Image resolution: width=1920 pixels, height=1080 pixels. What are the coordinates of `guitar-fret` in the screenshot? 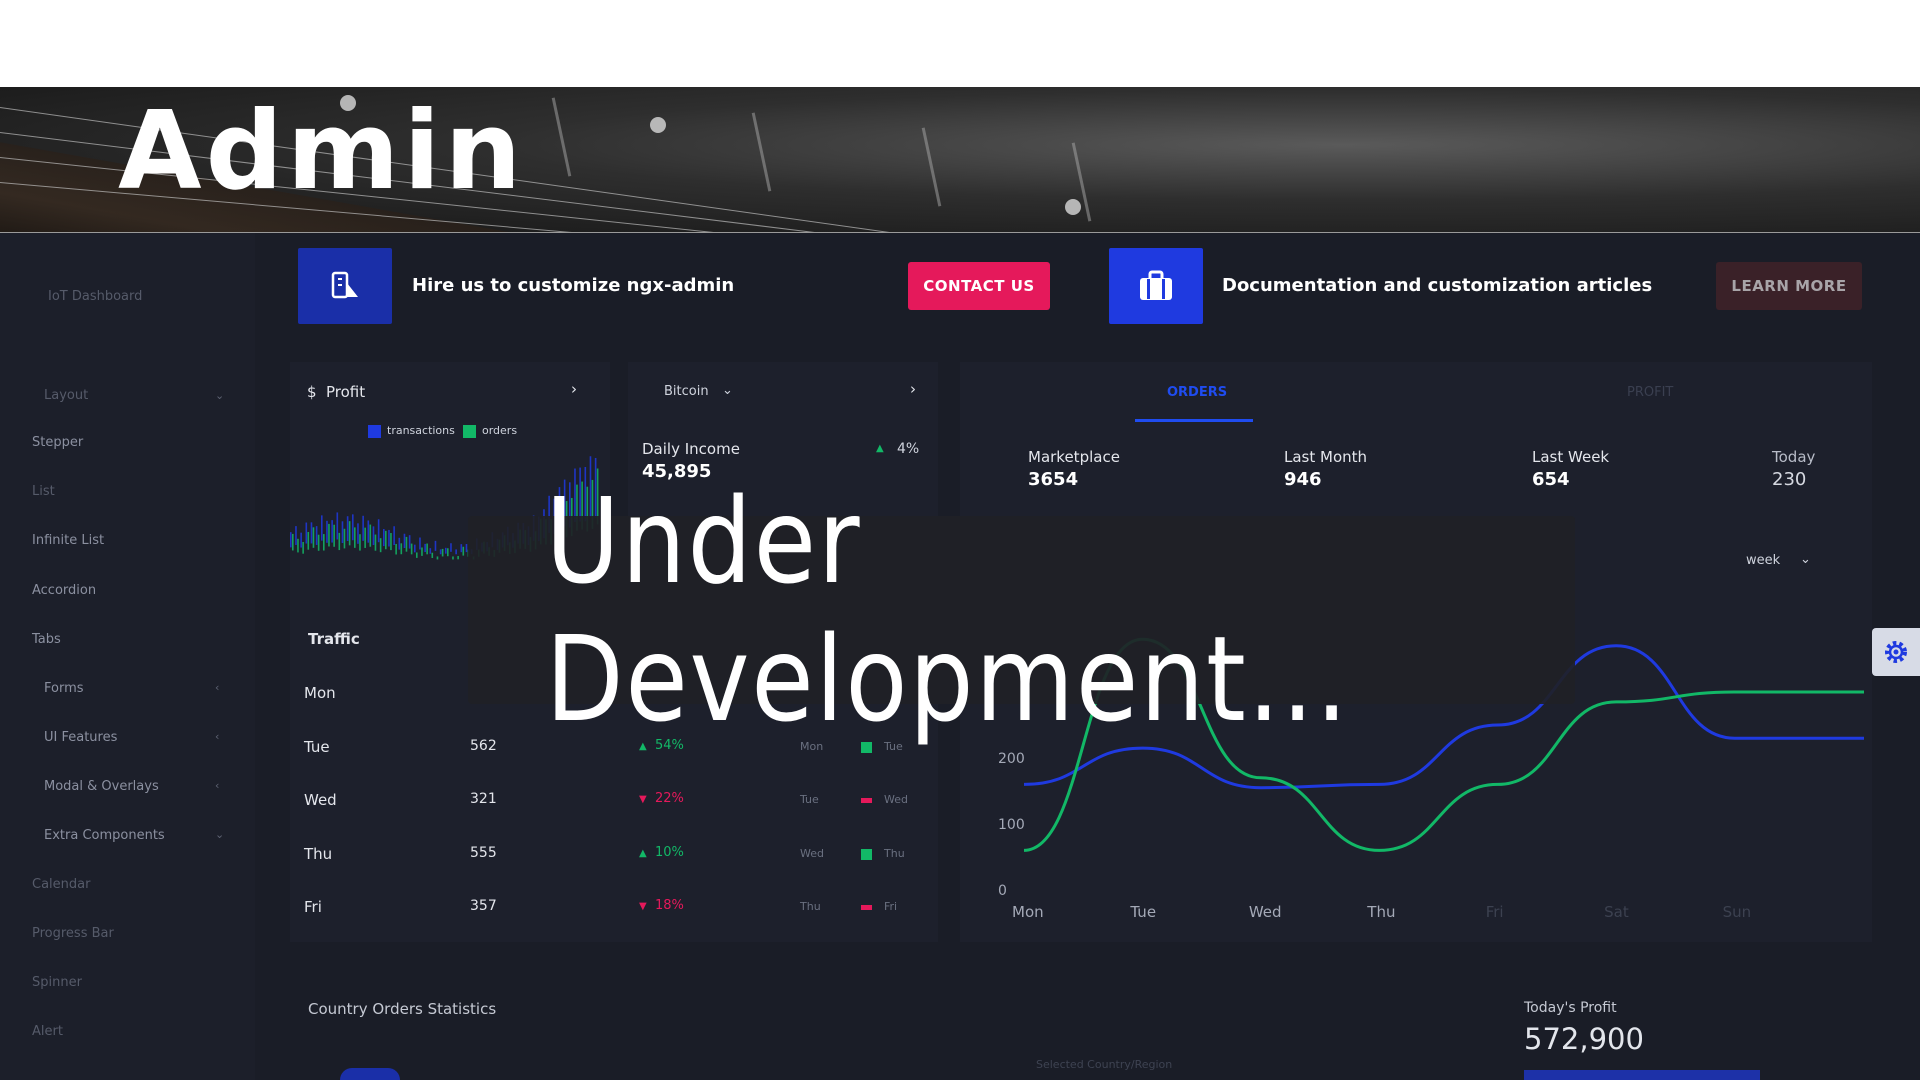 It's located at (761, 152).